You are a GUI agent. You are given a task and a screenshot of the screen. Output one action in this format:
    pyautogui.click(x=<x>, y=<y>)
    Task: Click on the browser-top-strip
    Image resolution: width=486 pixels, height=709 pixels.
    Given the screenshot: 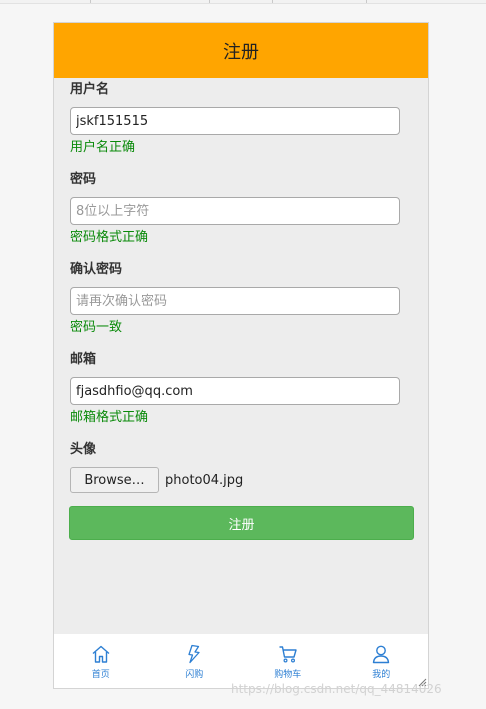 What is the action you would take?
    pyautogui.click(x=243, y=2)
    